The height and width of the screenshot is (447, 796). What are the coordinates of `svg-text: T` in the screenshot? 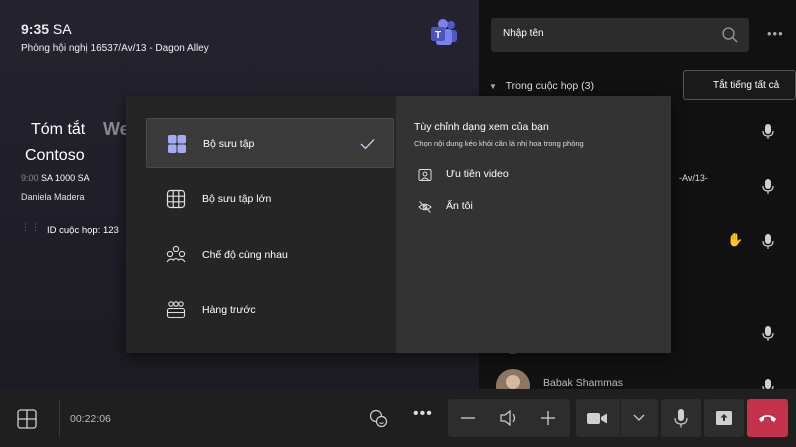 It's located at (438, 35).